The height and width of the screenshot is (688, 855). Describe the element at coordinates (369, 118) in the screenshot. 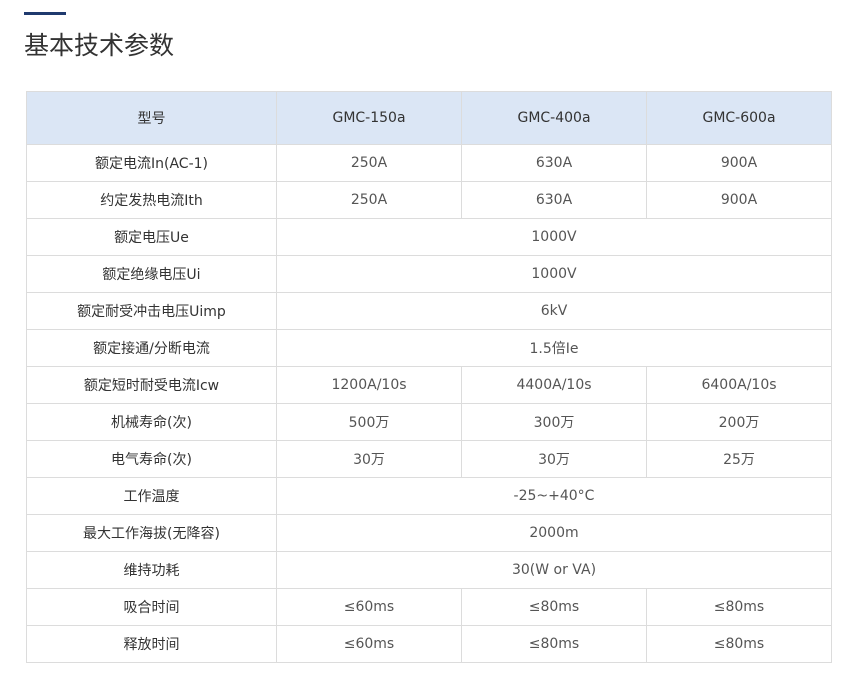

I see `header-cell-gmc-150a: GMC-150a` at that location.